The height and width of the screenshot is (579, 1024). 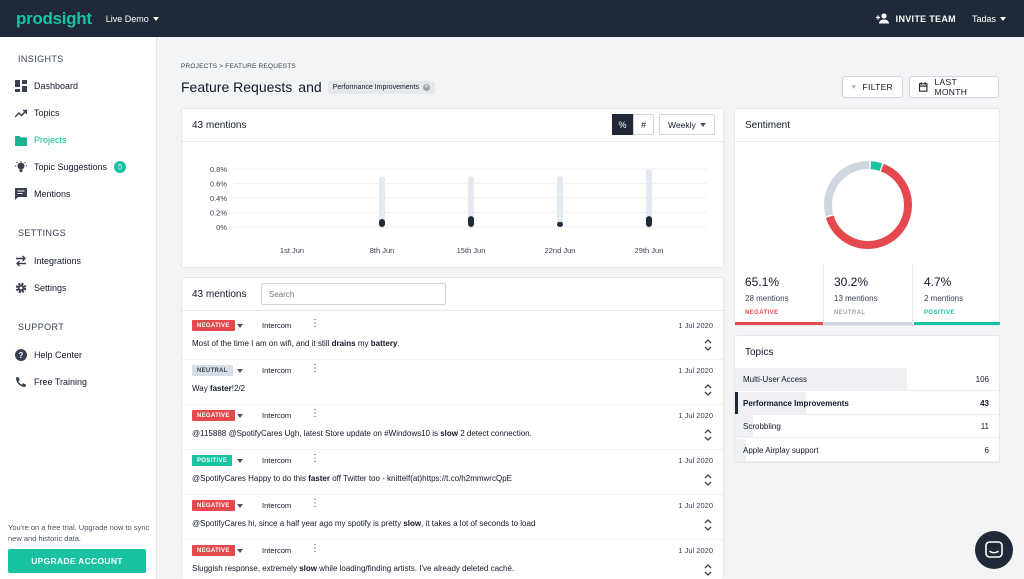 I want to click on sentiment-stat: 65.1% 28 mentions NEGATIVE, so click(x=779, y=294).